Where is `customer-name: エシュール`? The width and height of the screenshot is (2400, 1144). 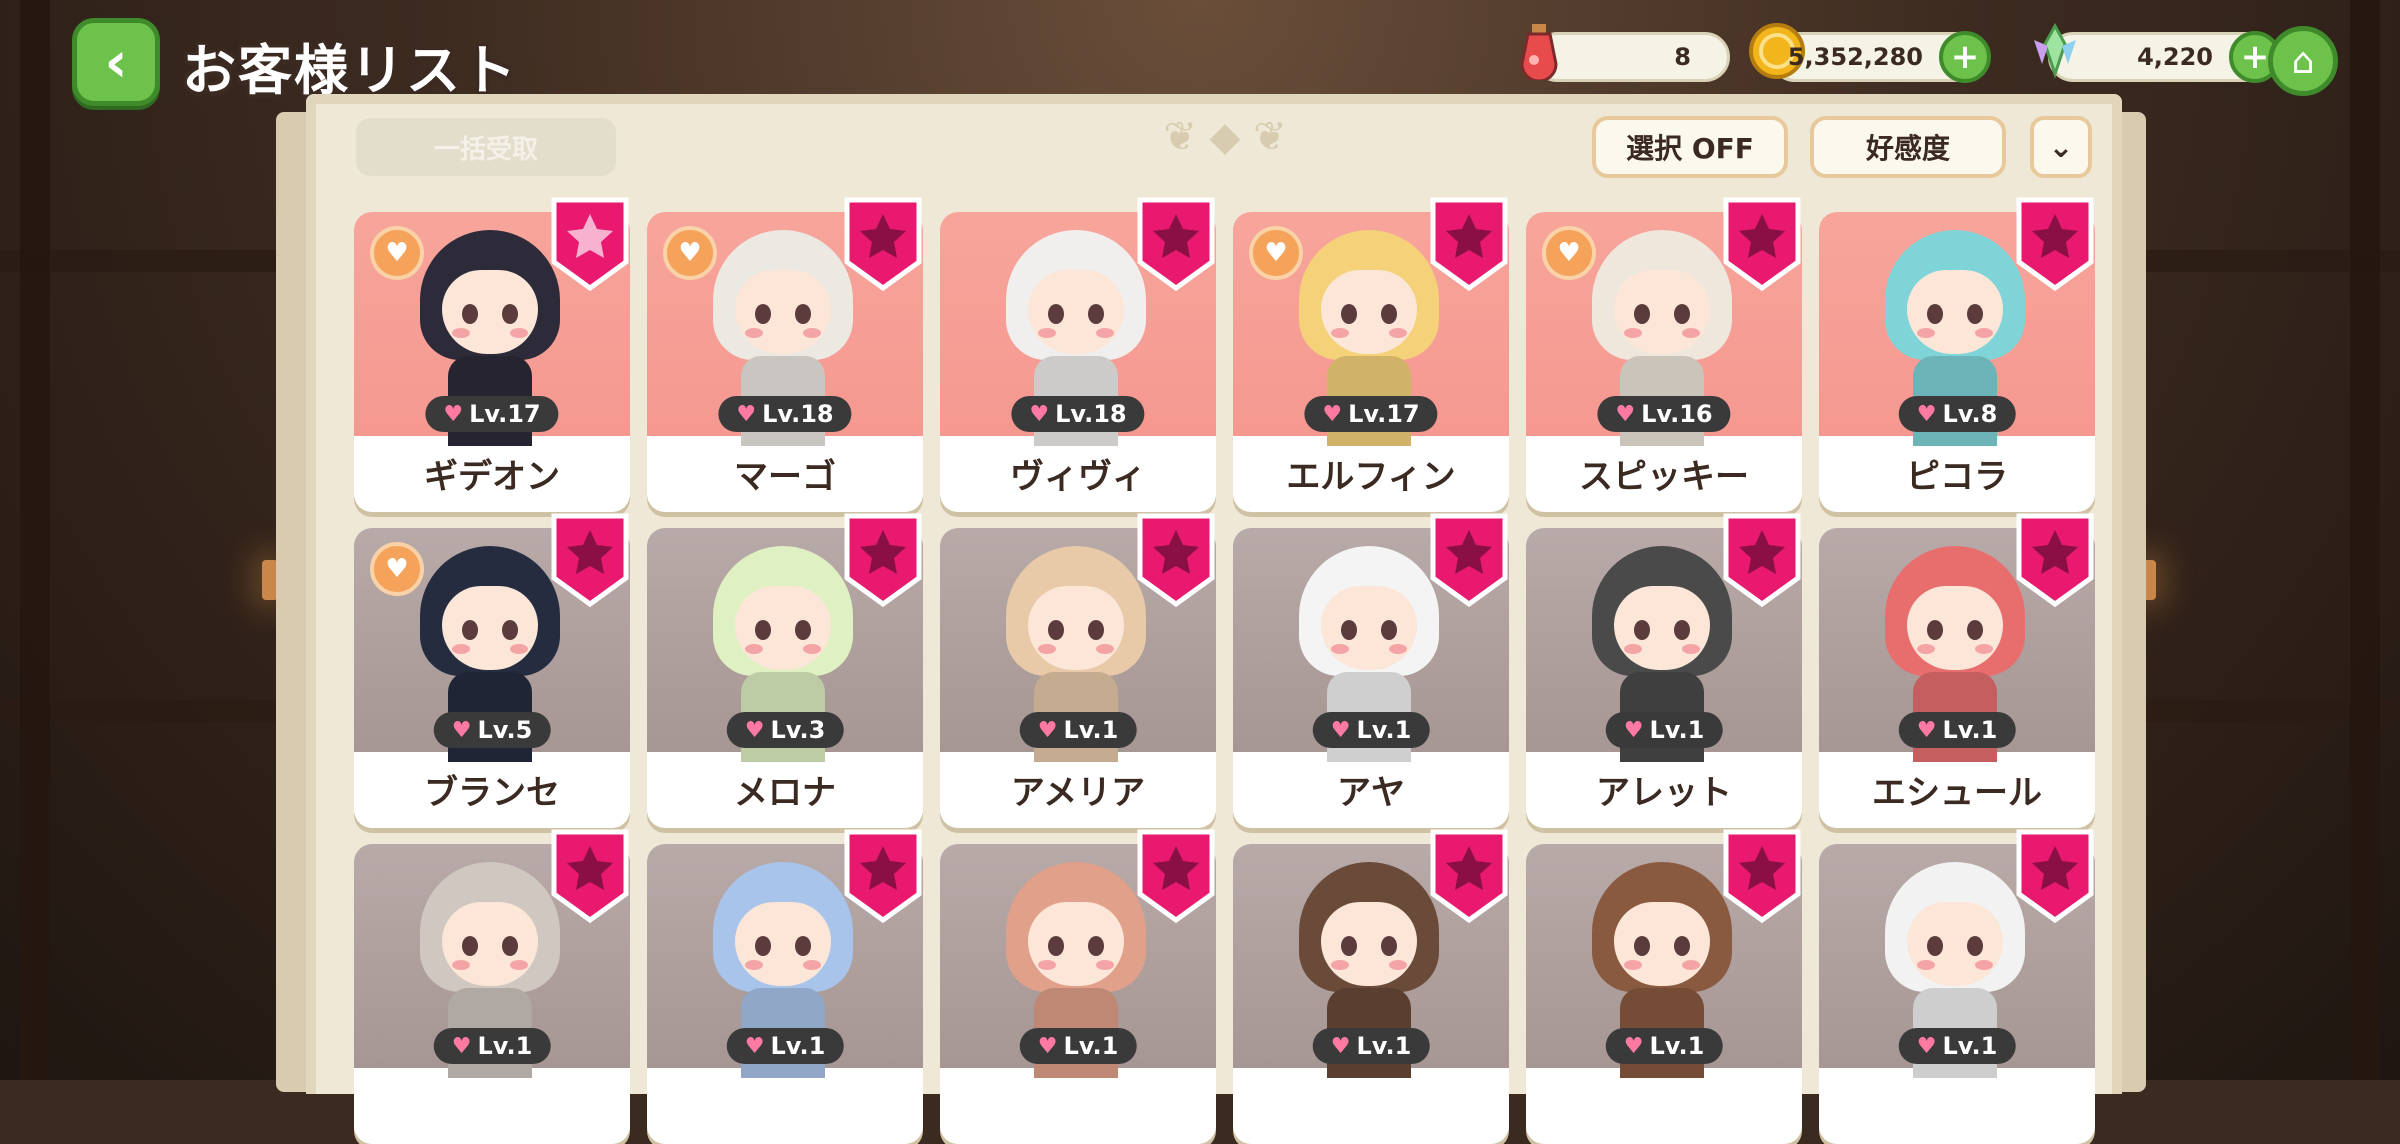
customer-name: エシュール is located at coordinates (1957, 792).